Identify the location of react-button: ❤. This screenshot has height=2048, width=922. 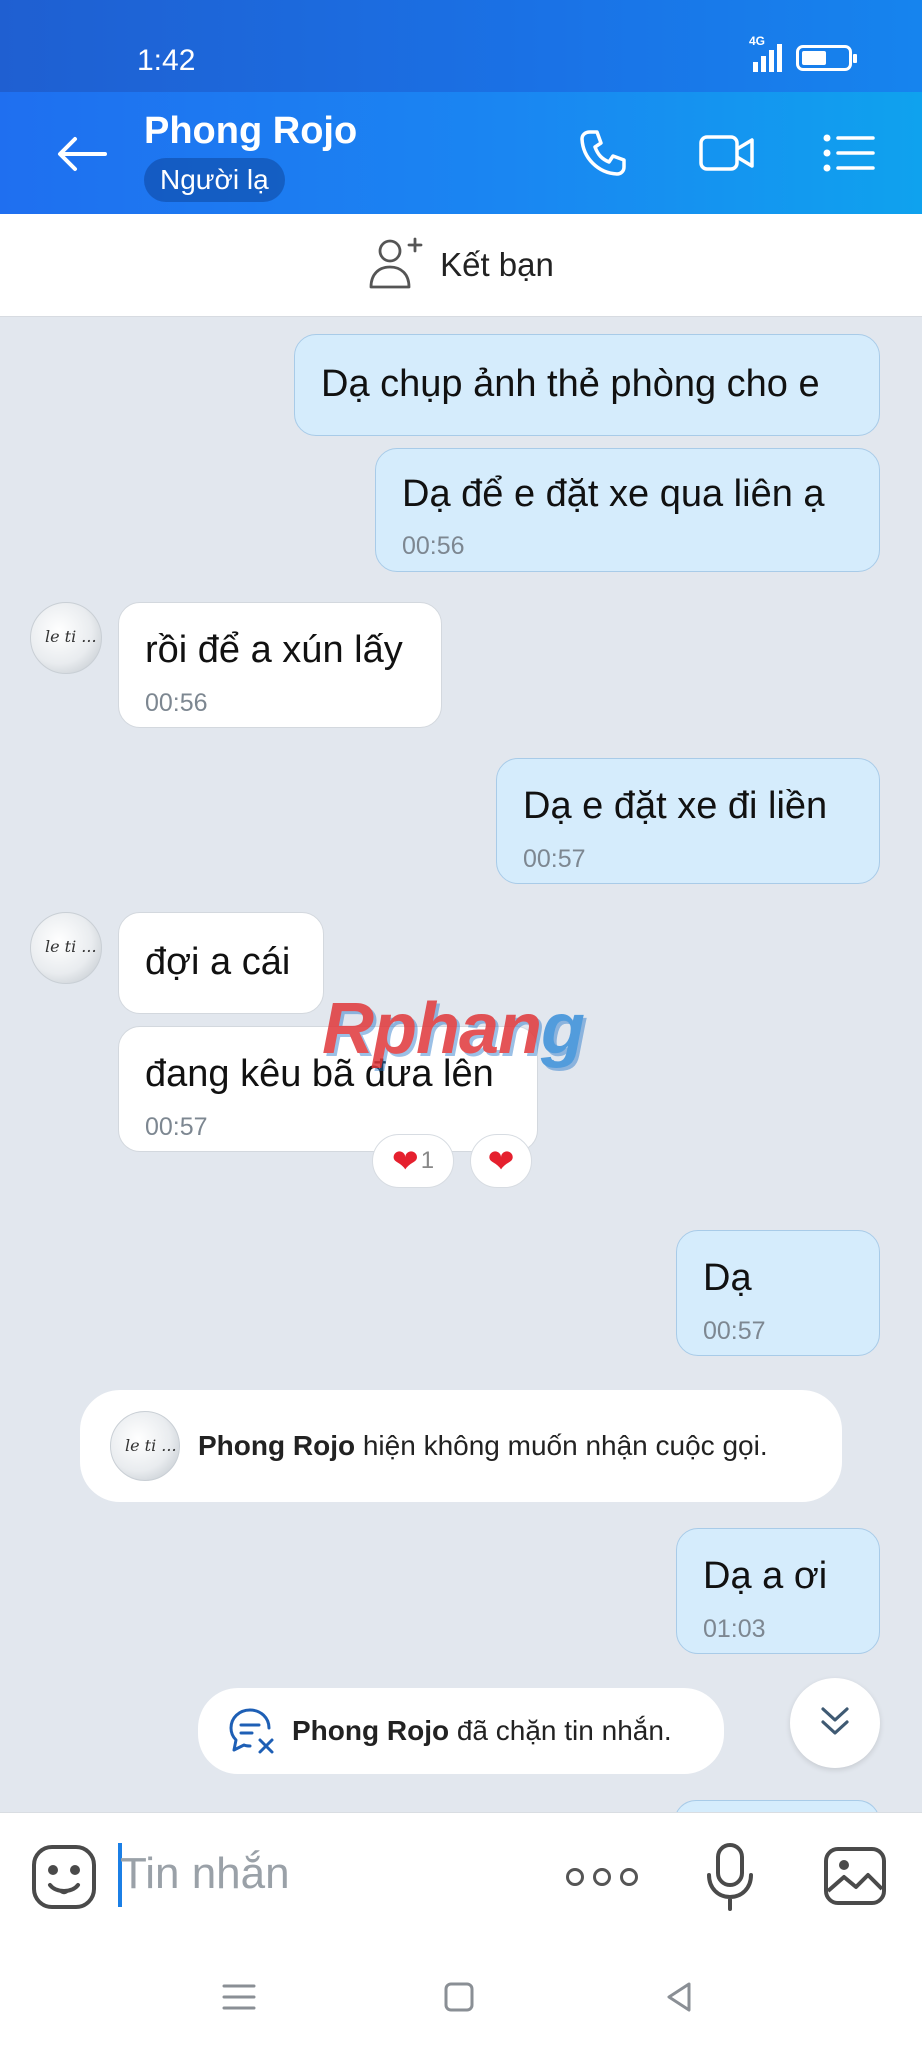
(501, 1161).